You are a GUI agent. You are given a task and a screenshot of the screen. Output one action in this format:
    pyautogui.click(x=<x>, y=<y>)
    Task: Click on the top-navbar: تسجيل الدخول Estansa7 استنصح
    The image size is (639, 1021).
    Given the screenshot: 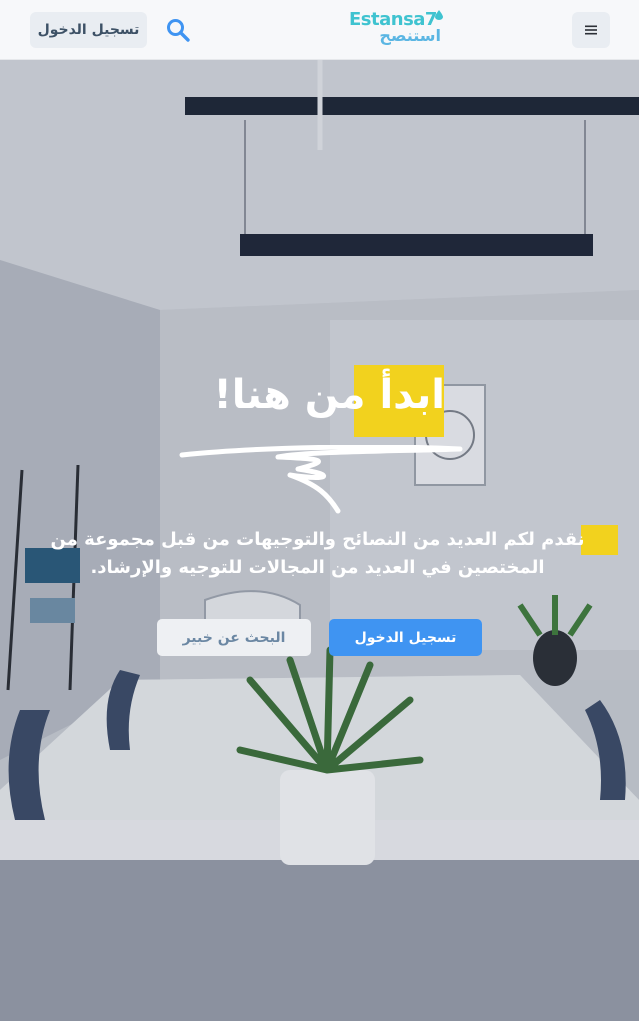 What is the action you would take?
    pyautogui.click(x=319, y=30)
    